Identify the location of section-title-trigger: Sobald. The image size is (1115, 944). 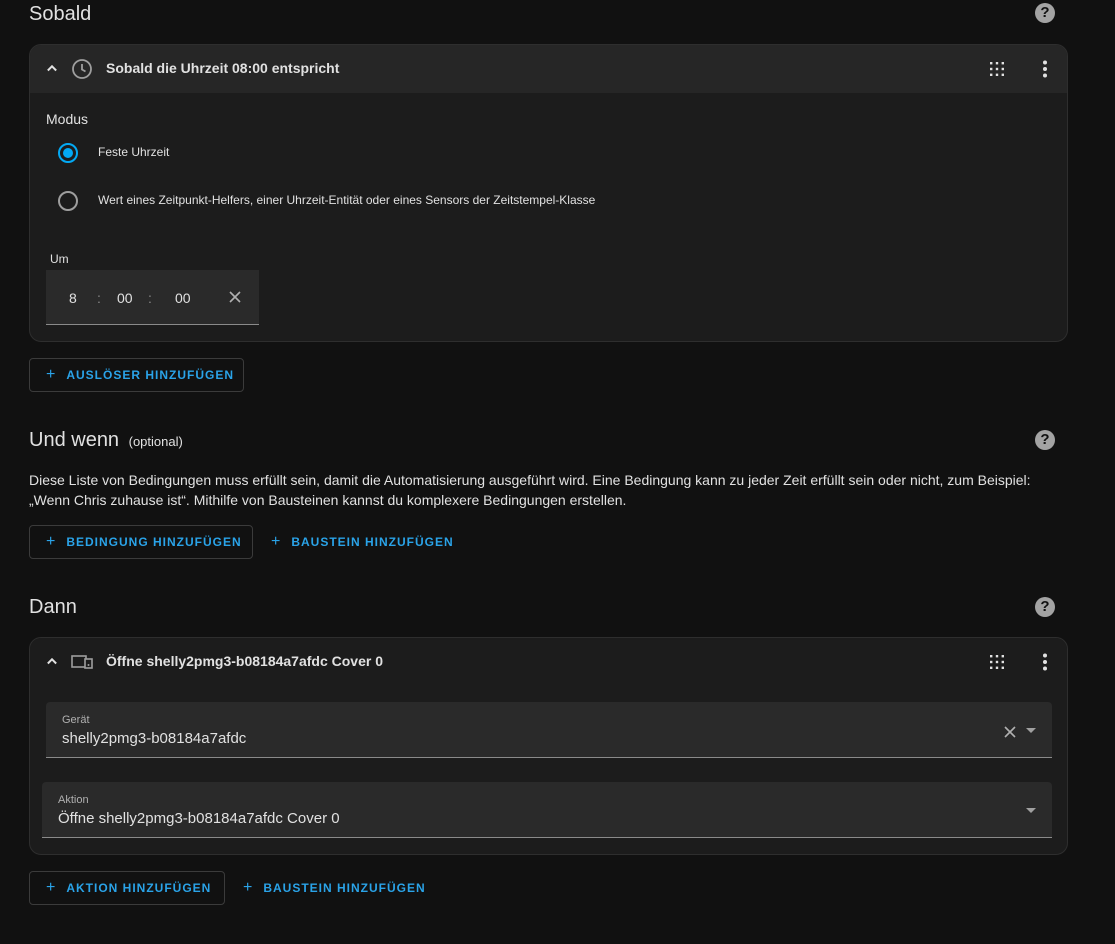
(60, 14).